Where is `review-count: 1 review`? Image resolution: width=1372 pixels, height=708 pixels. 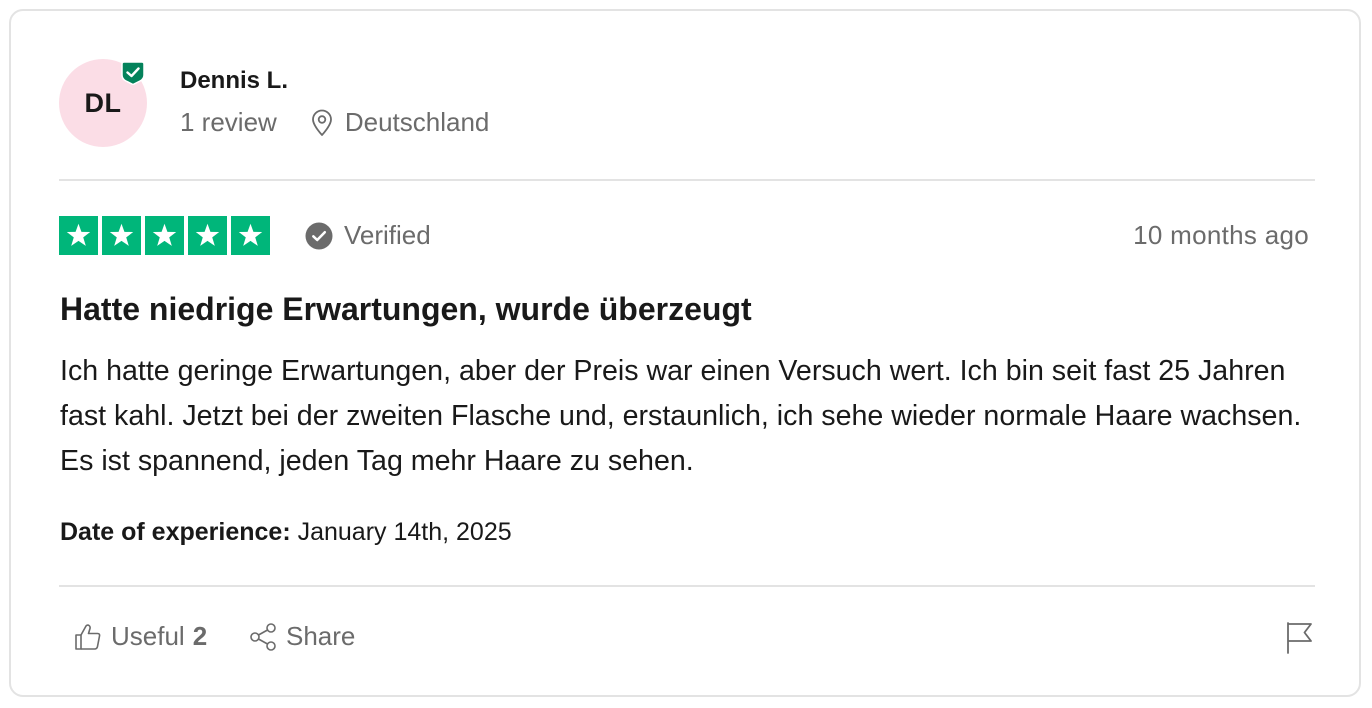
review-count: 1 review is located at coordinates (228, 122).